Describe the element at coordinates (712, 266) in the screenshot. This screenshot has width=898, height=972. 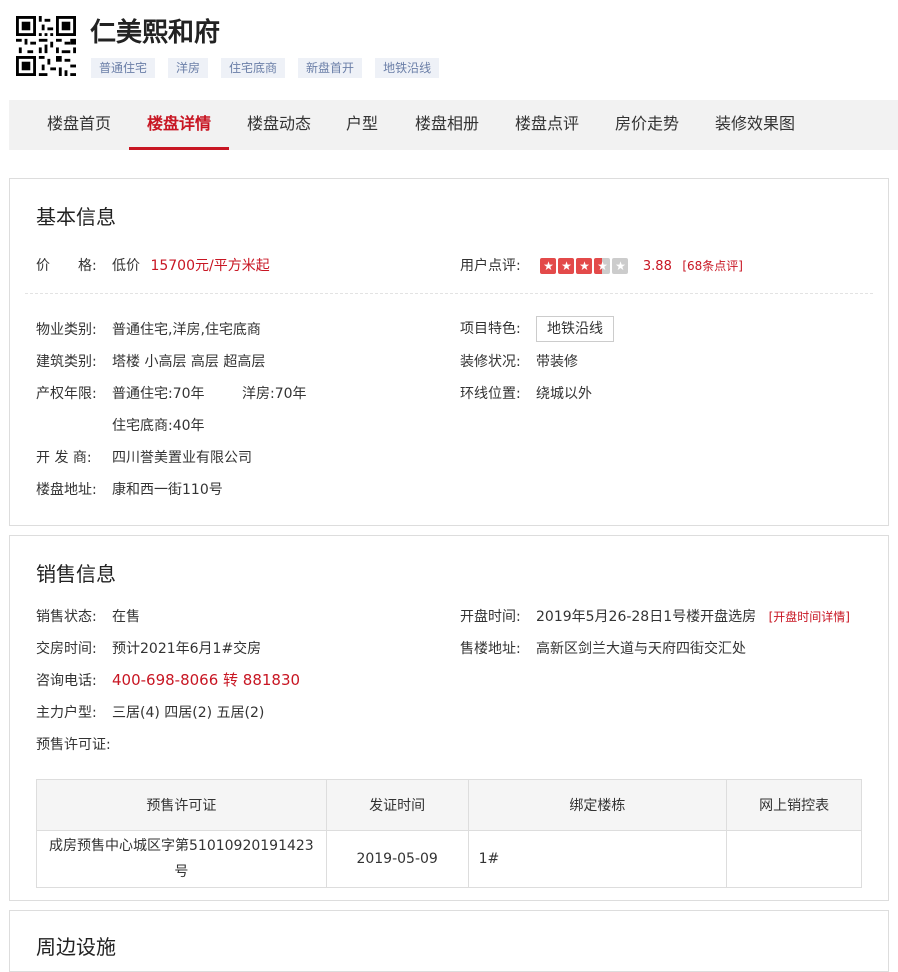
I see `rating-count-link: [68条点评]` at that location.